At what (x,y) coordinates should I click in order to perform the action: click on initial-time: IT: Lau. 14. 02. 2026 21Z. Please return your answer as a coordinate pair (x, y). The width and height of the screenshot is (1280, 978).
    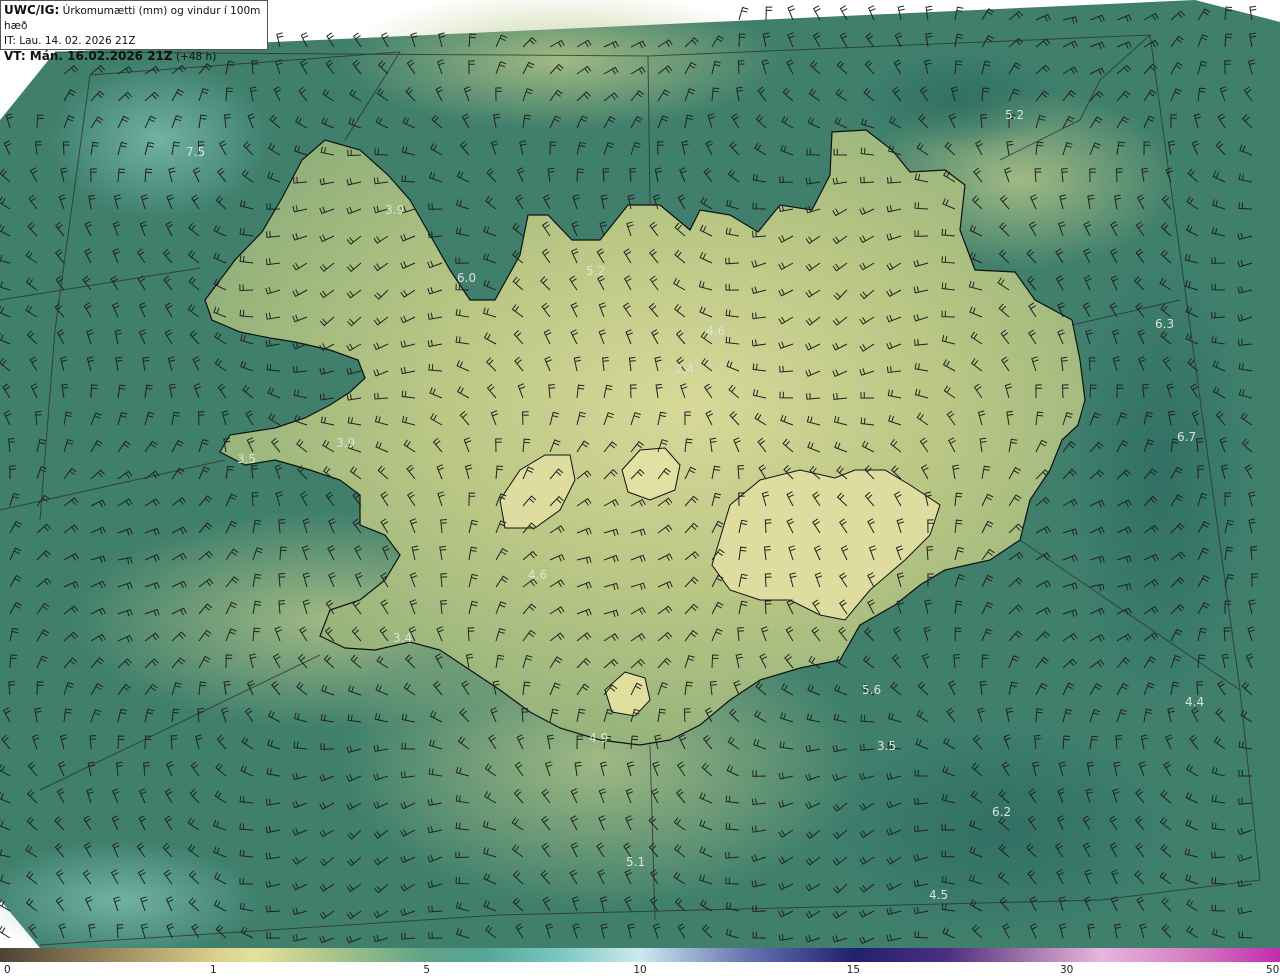
    Looking at the image, I should click on (70, 41).